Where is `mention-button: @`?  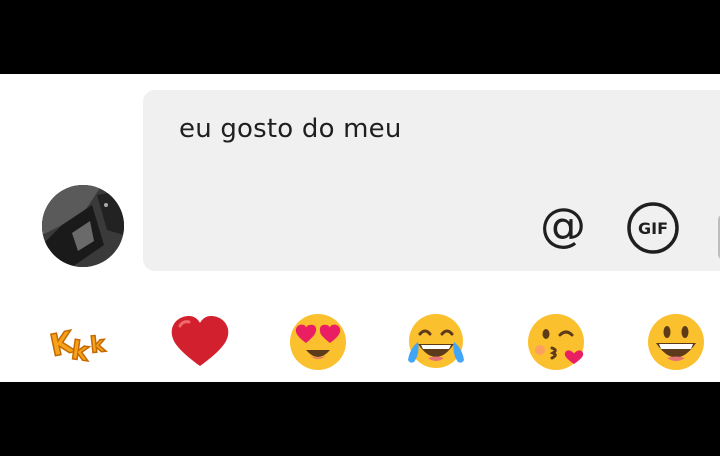
mention-button: @ is located at coordinates (563, 227).